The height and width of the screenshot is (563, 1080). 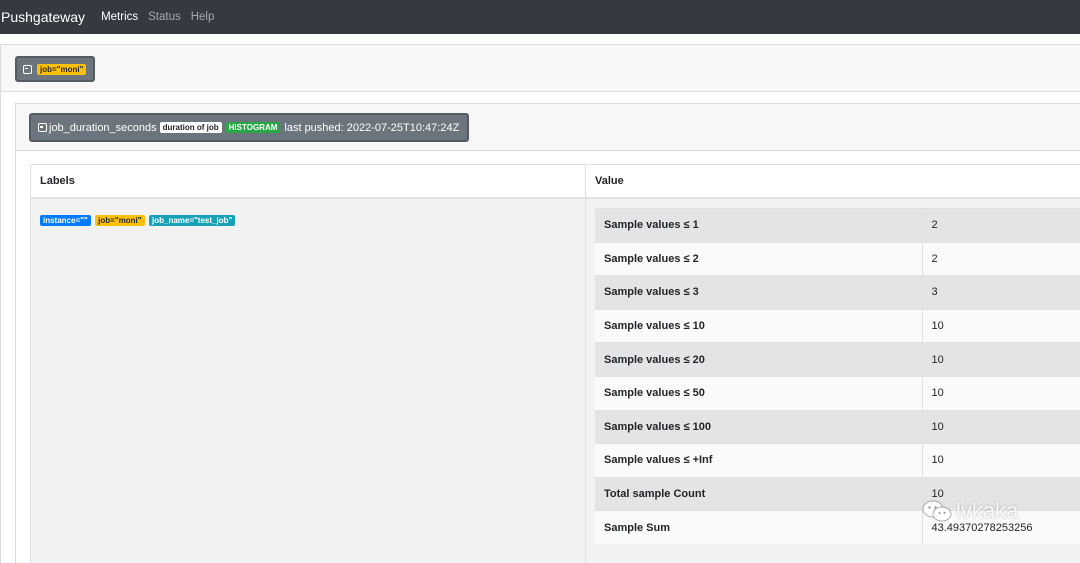 I want to click on watermark: lvkaka, so click(x=970, y=511).